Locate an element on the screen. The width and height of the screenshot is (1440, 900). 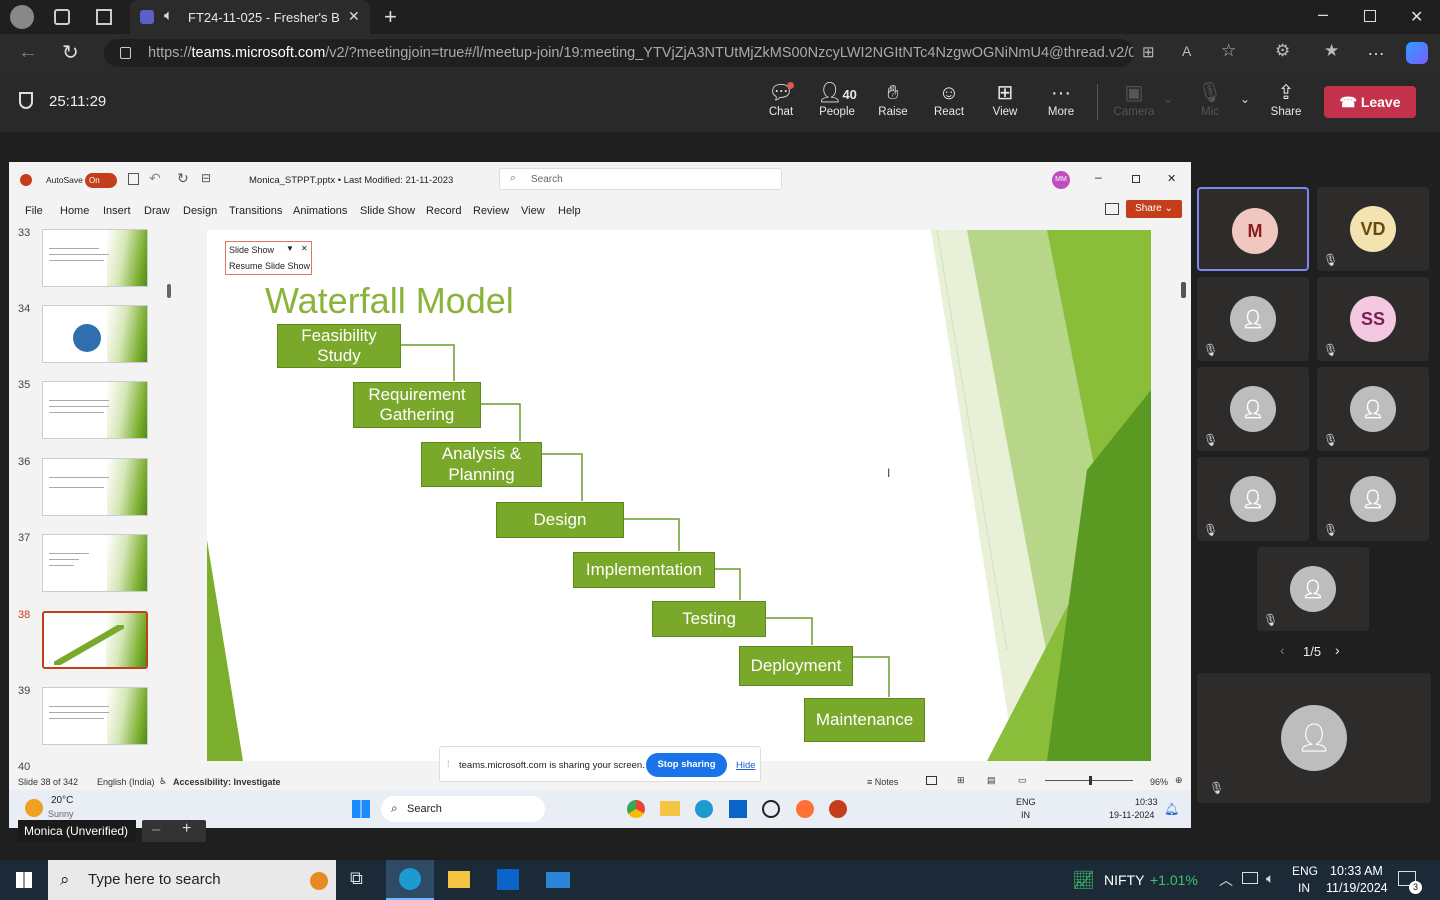
zoom-in-icon: + is located at coordinates (186, 829).